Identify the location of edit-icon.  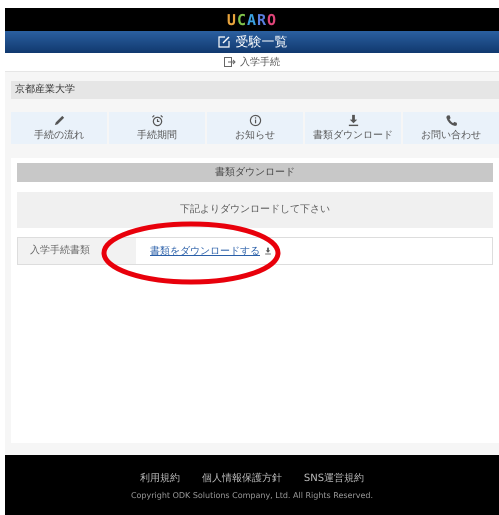
(223, 42).